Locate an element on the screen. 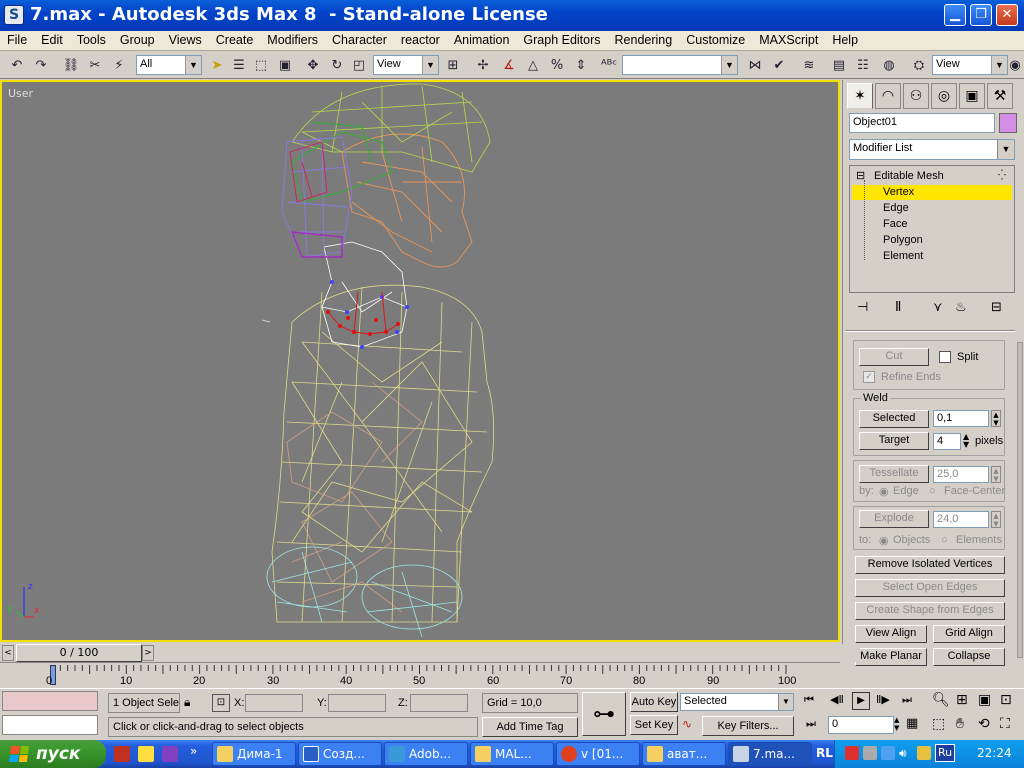  explode-angle-field: 24,0 is located at coordinates (961, 519).